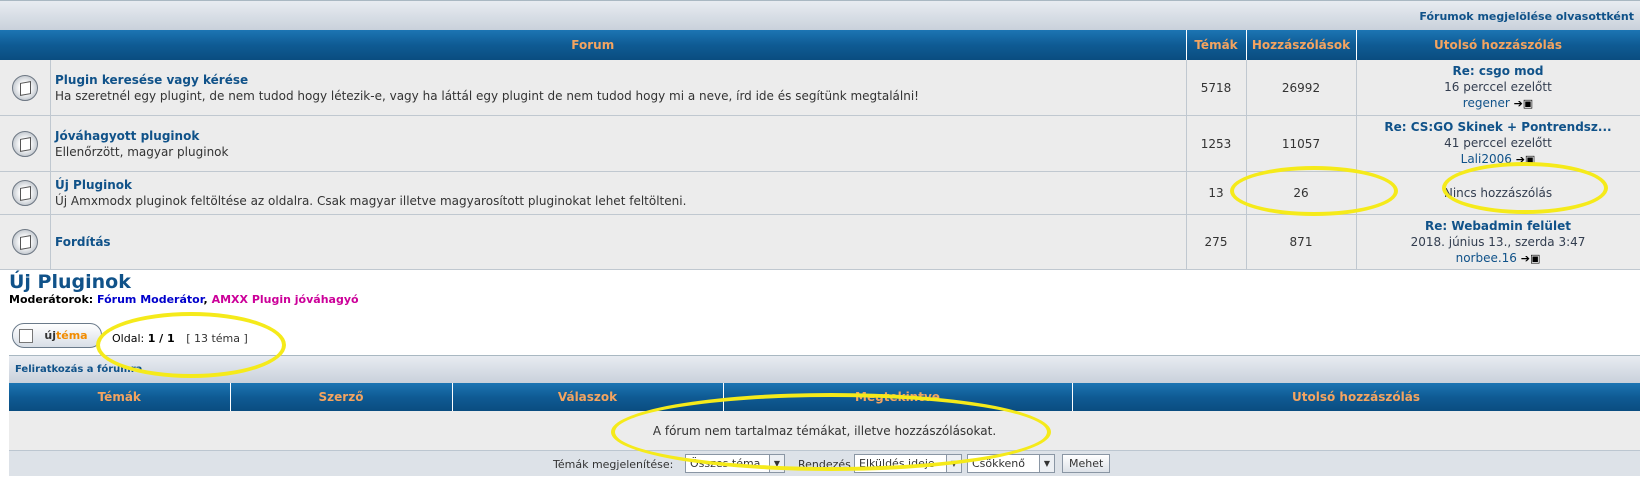  I want to click on forum-title-link: Új Pluginok, so click(370, 185).